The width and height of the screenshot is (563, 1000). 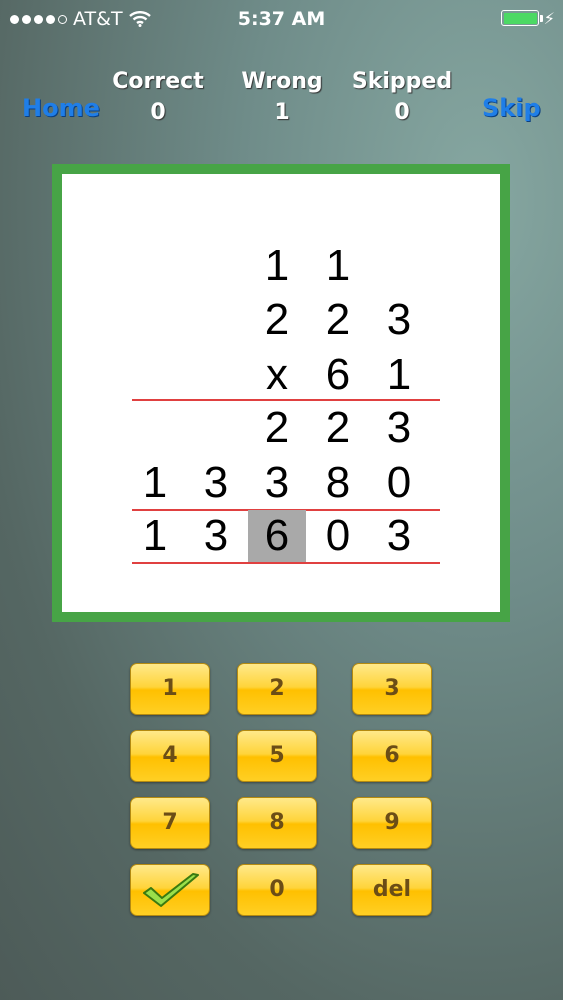 I want to click on key-9: 9, so click(x=392, y=823).